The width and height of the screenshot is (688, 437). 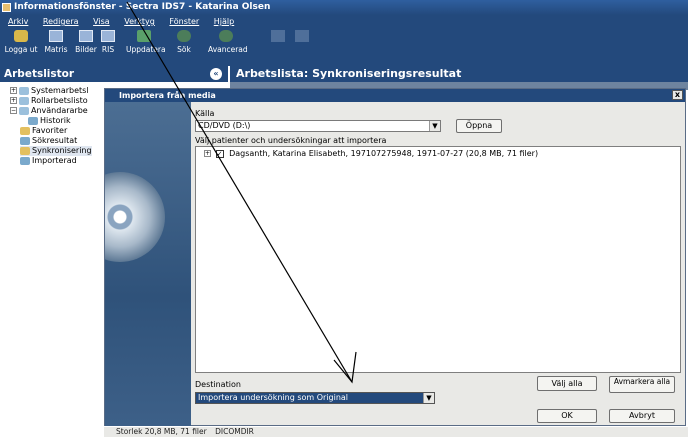 I want to click on refresh-button: Uppdatera, so click(x=146, y=42).